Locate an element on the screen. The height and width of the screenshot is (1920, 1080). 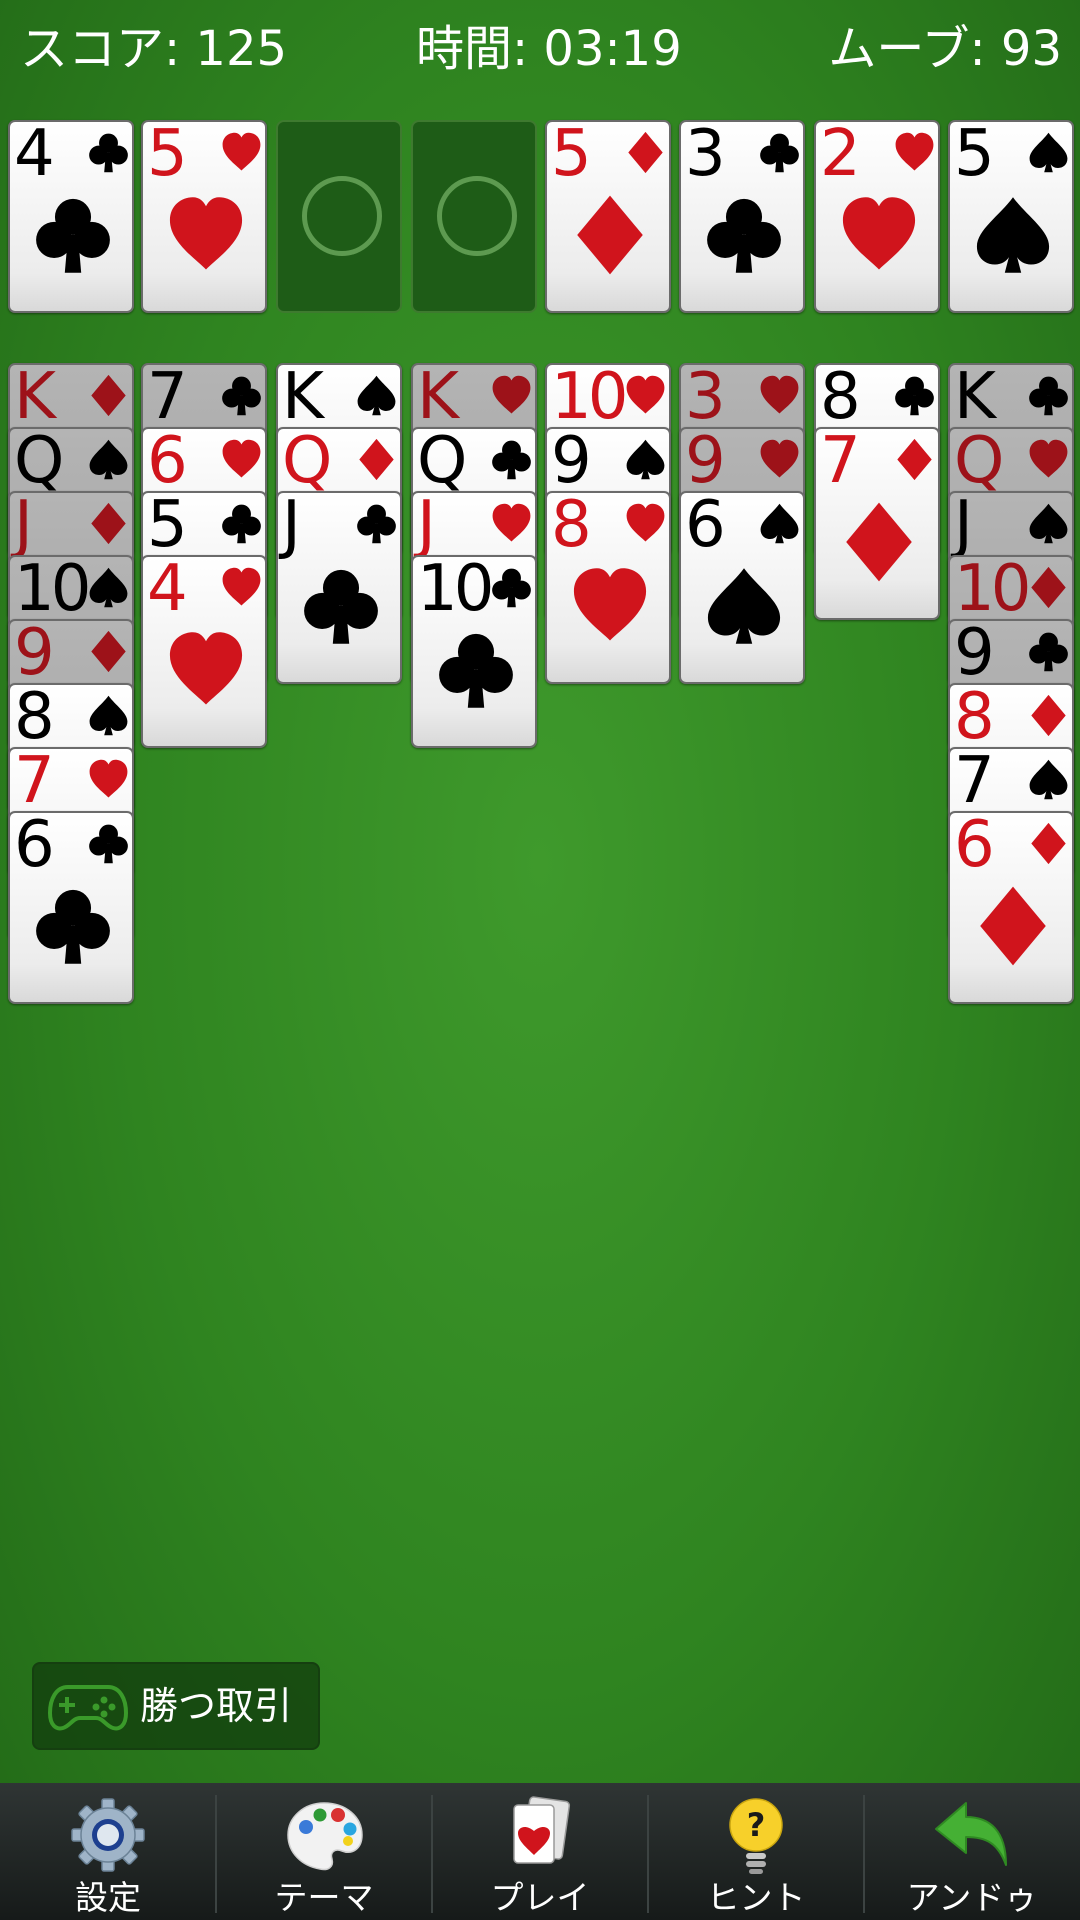
lightbulb-icon: ? is located at coordinates (756, 1836).